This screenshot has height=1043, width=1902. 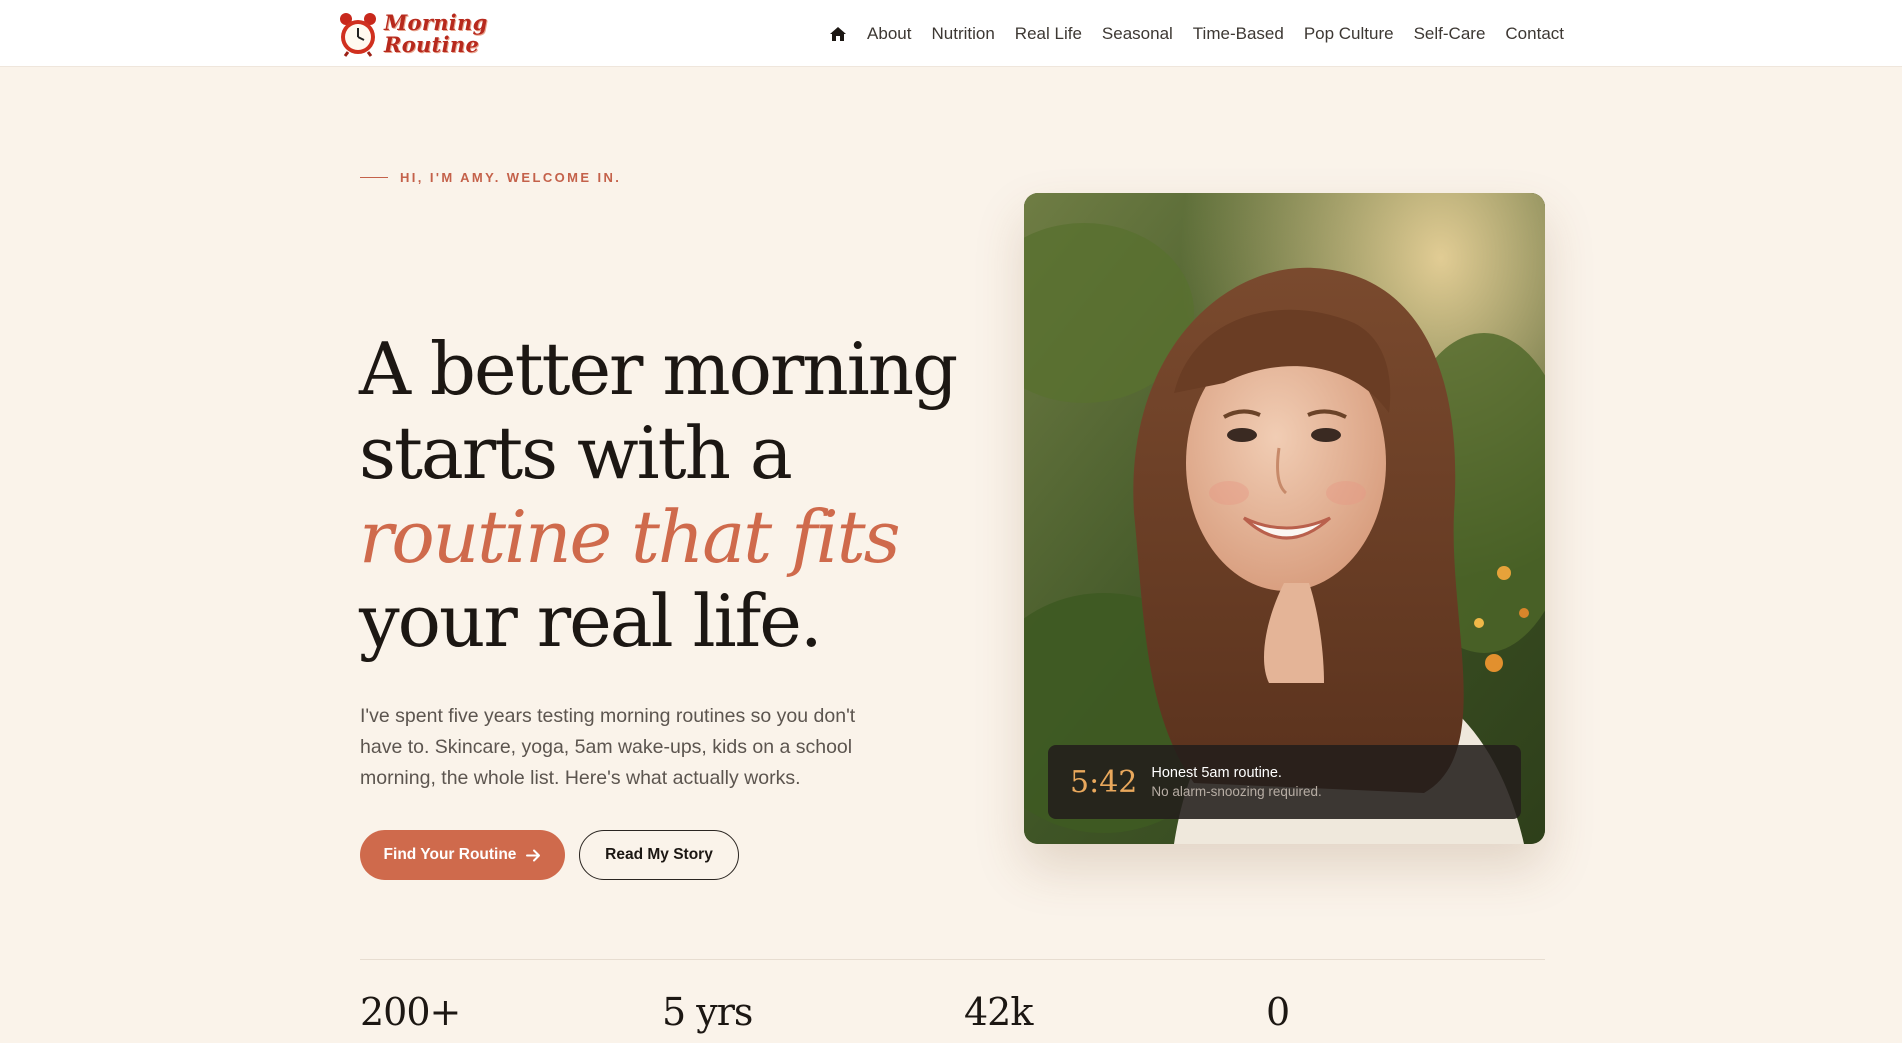 What do you see at coordinates (1137, 34) in the screenshot?
I see `nav-seasonal: Seasonal` at bounding box center [1137, 34].